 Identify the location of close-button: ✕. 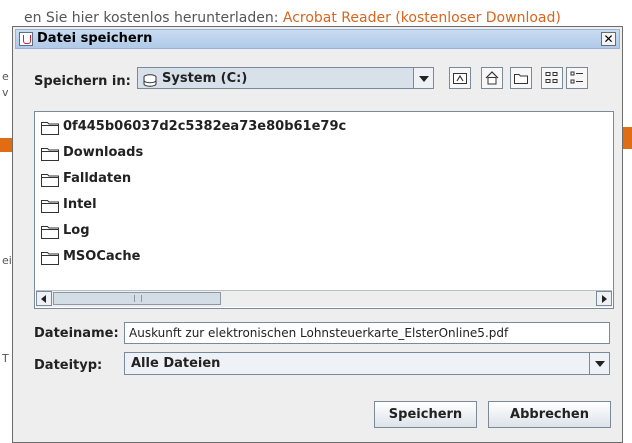
(608, 39).